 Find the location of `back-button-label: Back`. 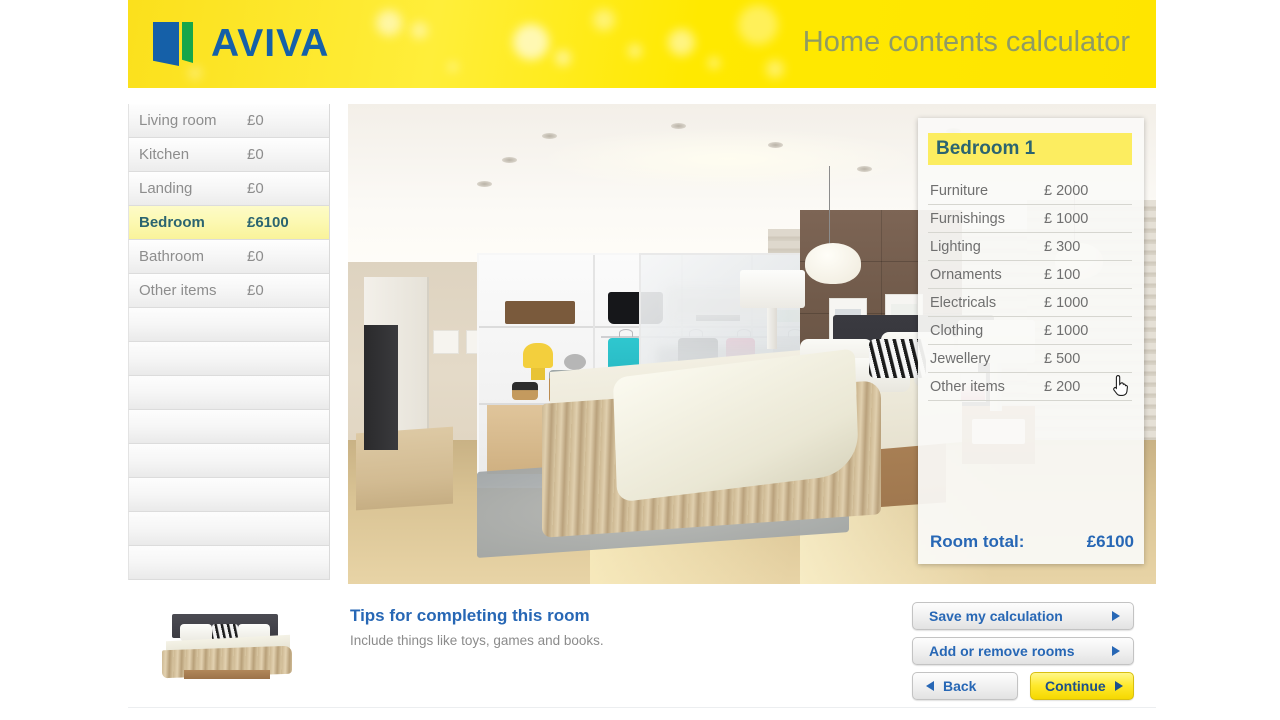

back-button-label: Back is located at coordinates (960, 686).